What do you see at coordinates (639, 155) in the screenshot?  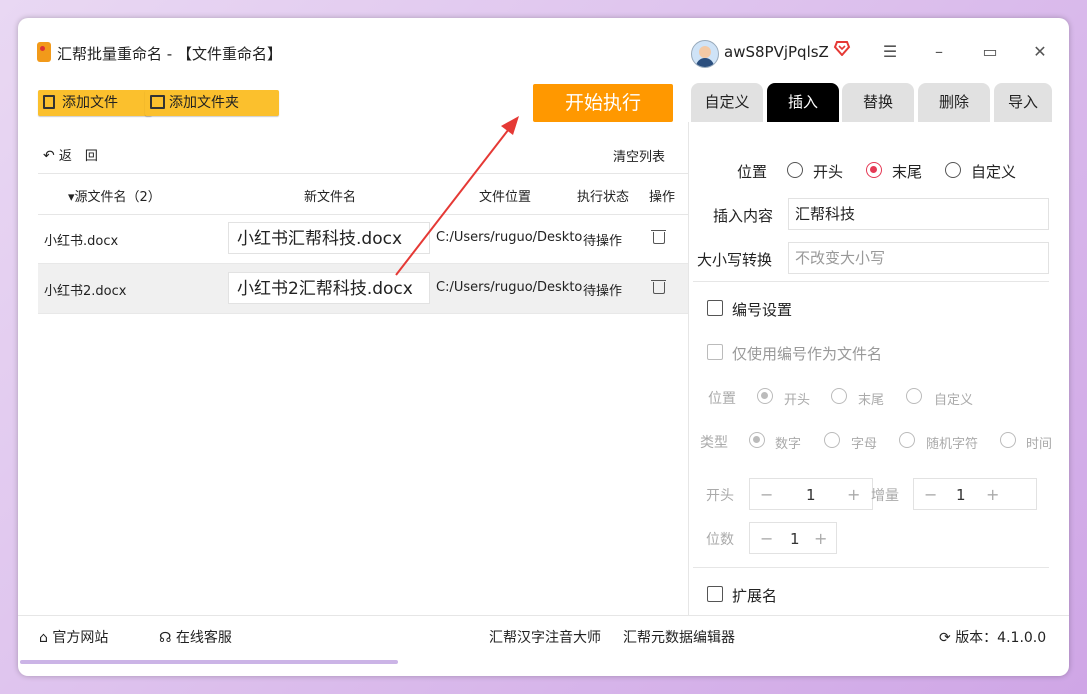 I see `clear-list-button: 清空列表` at bounding box center [639, 155].